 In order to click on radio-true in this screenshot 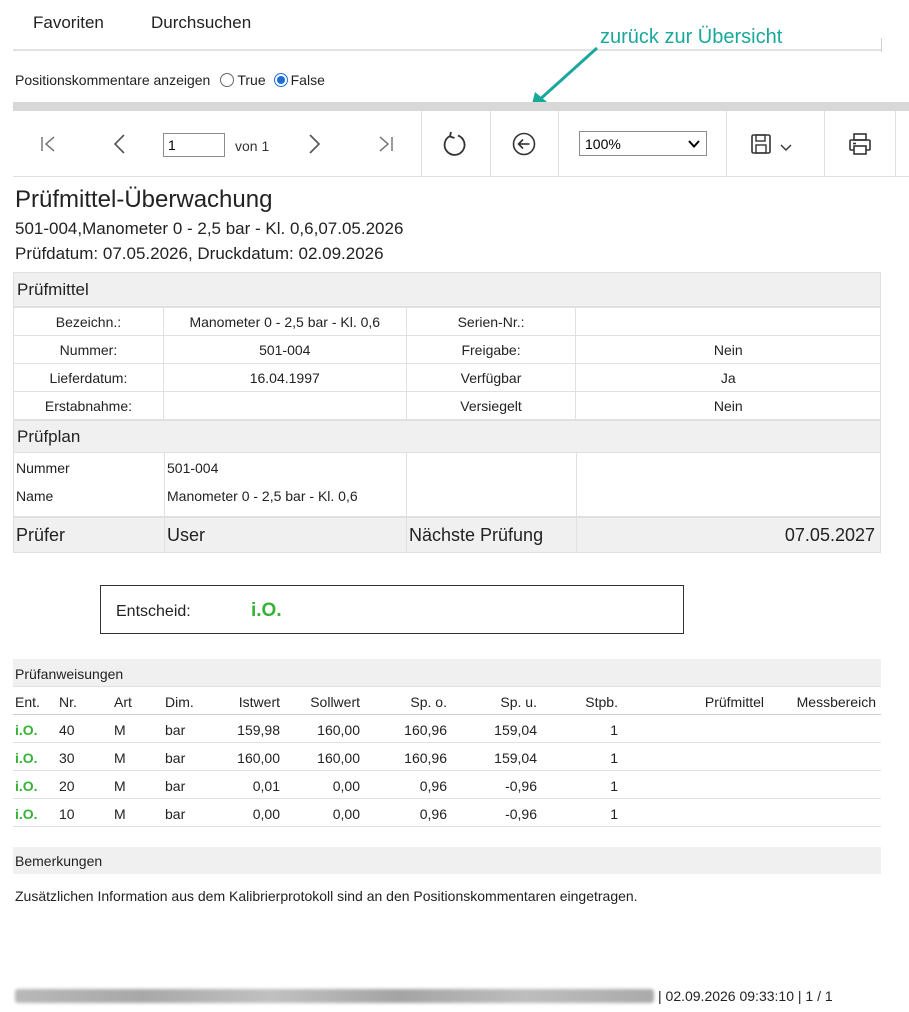, I will do `click(227, 80)`.